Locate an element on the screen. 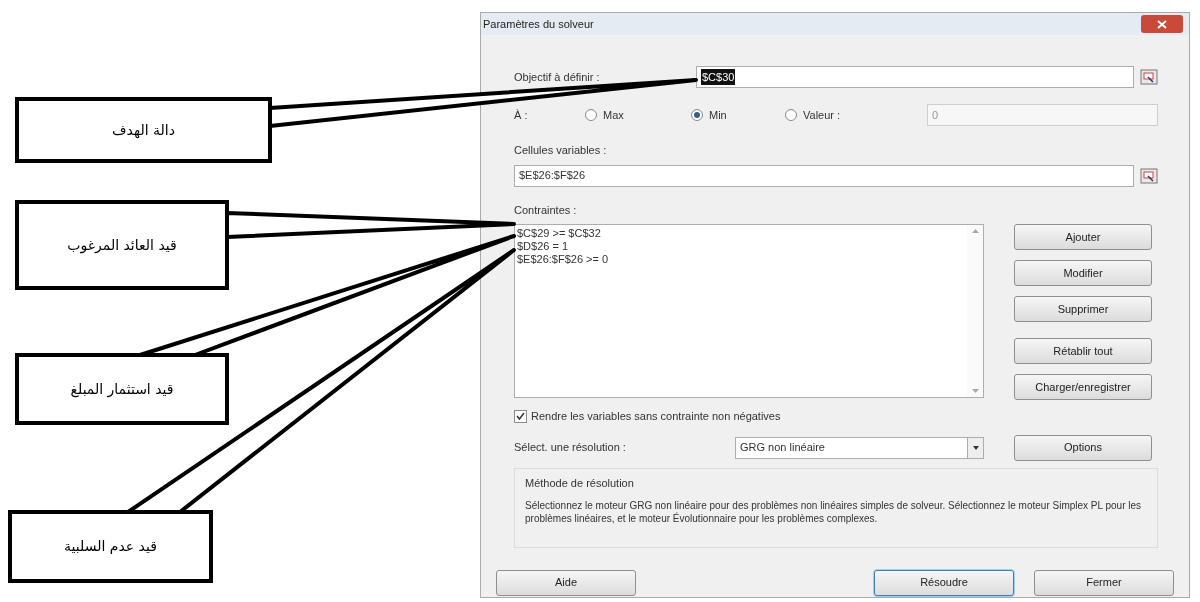  action-button: Supprimer is located at coordinates (1083, 309).